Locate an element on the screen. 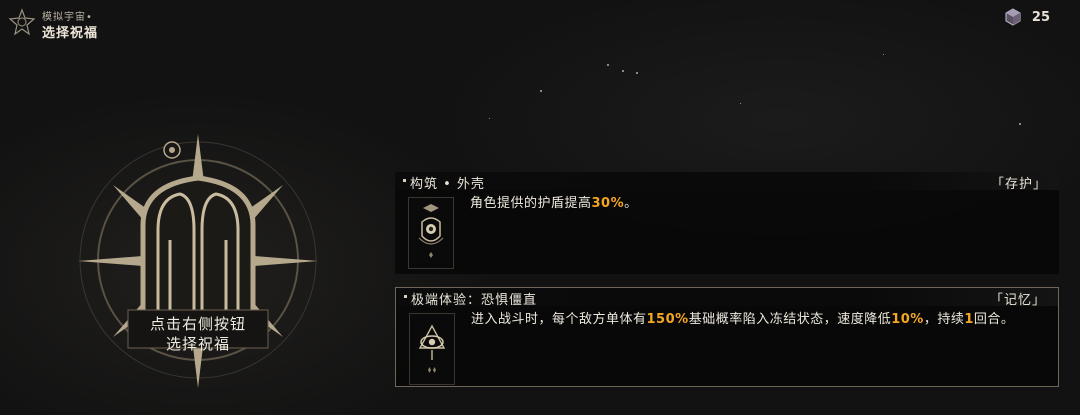 This screenshot has height=415, width=1080. instruction-line-1: 点击右侧按钮 is located at coordinates (197, 324).